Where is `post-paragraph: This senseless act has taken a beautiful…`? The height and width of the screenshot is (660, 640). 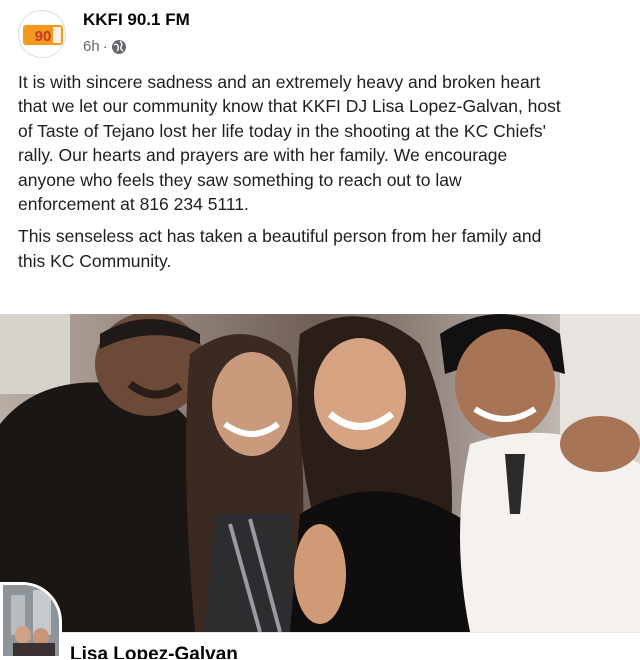
post-paragraph: This senseless act has taken a beautiful… is located at coordinates (280, 248).